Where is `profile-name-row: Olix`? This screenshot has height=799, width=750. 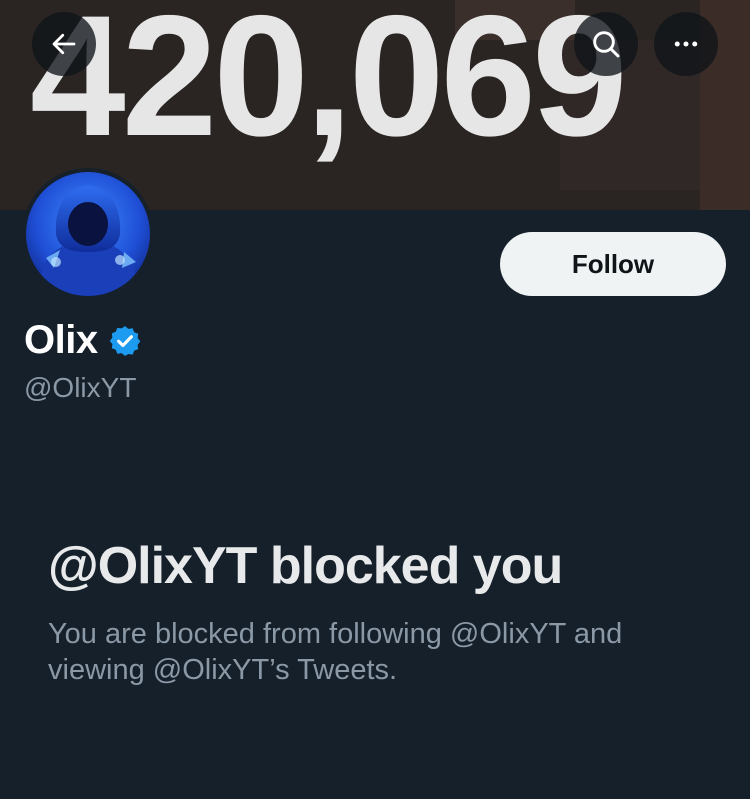 profile-name-row: Olix is located at coordinates (83, 340).